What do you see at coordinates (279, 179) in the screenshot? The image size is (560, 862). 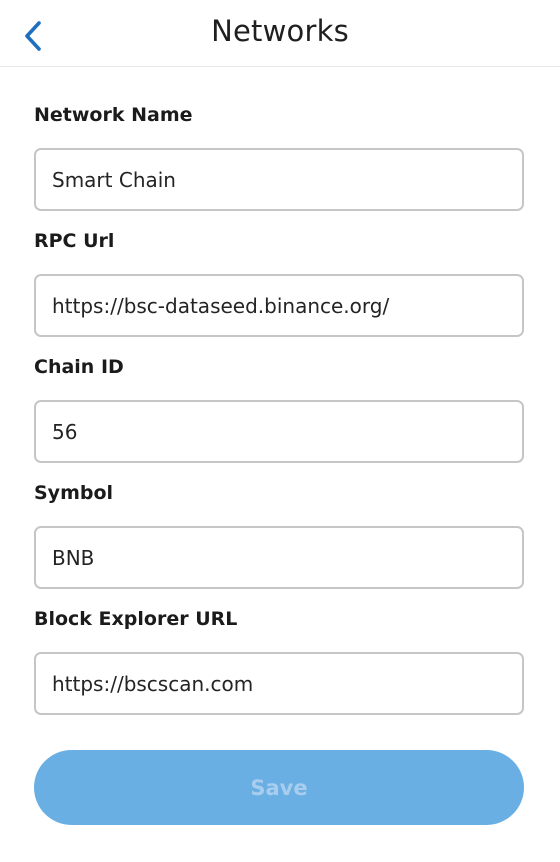 I see `network-name-input` at bounding box center [279, 179].